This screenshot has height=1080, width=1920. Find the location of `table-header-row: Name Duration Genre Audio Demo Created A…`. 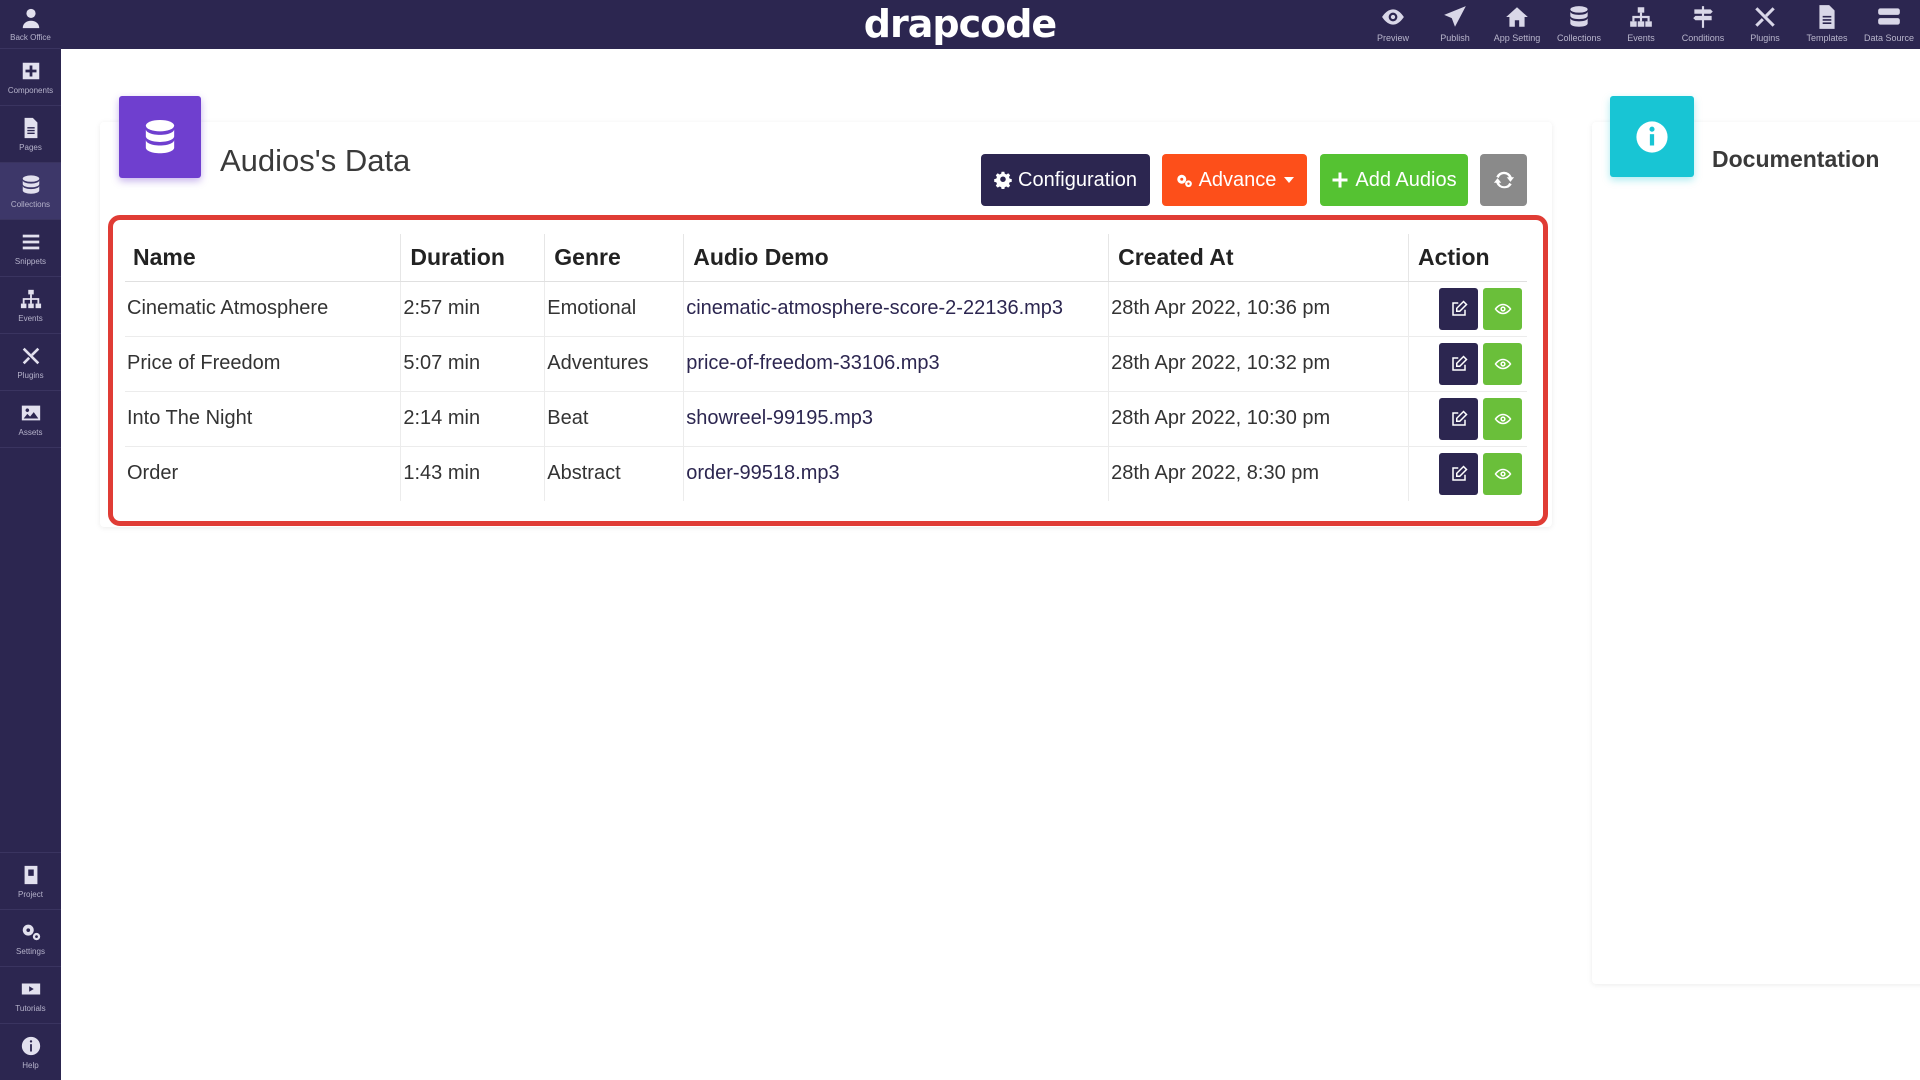

table-header-row: Name Duration Genre Audio Demo Created A… is located at coordinates (826, 258).